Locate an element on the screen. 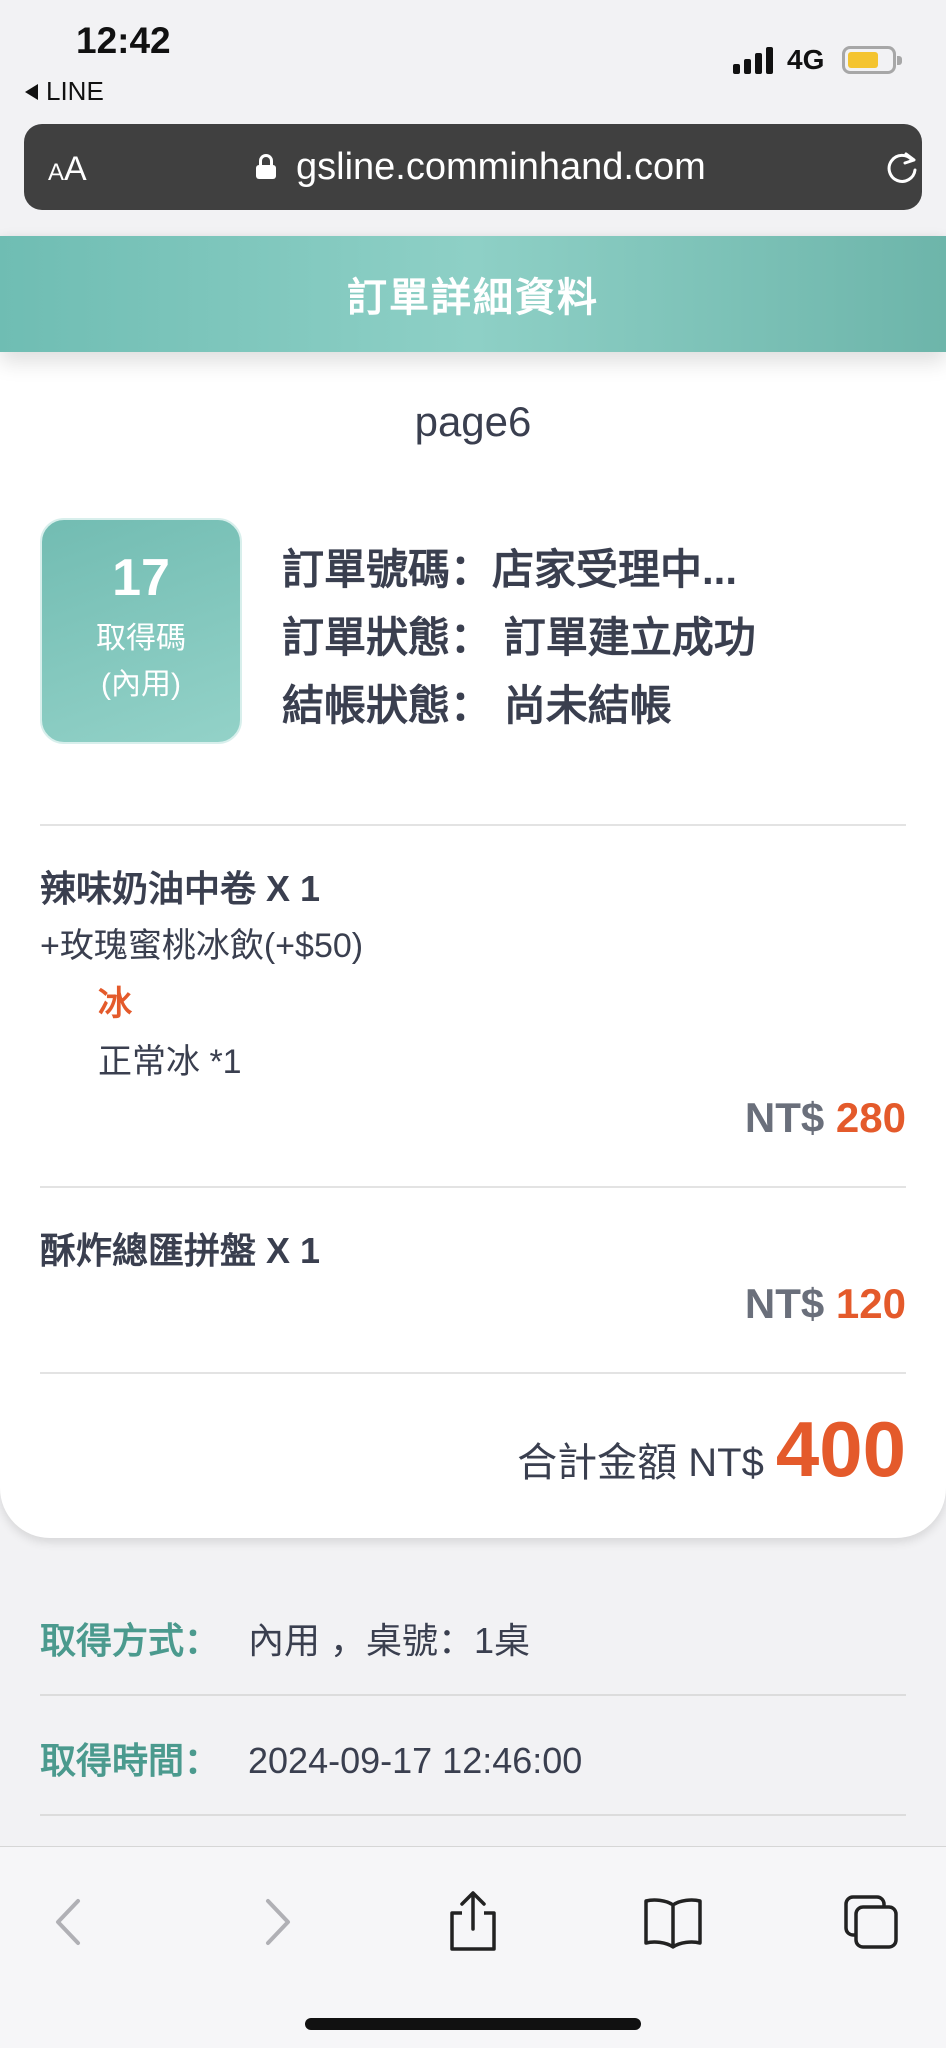  pickup-method-value: 內用 ，桌號：1桌 is located at coordinates (389, 1640).